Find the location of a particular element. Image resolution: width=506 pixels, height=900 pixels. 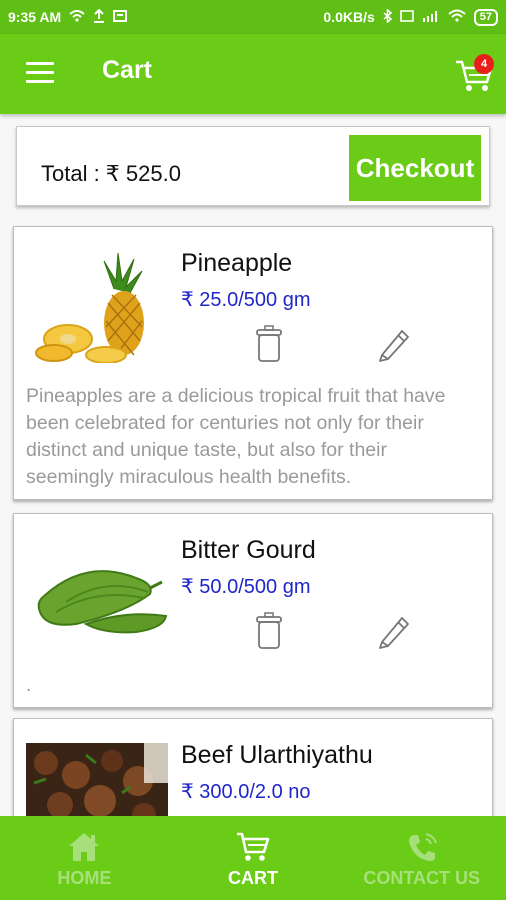

nav-home-label: HOME is located at coordinates (84, 878).